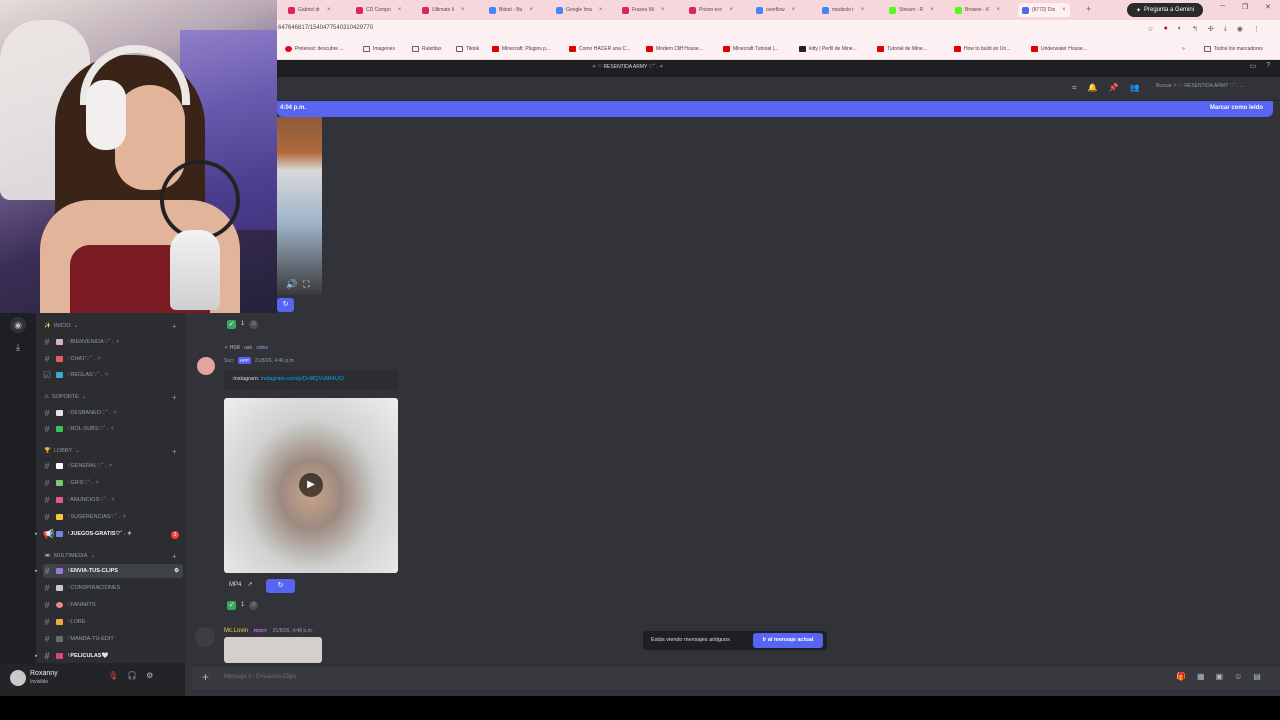  I want to click on message-input: Mensaje # ᵎ Envia-tus-Clips, so click(260, 677).